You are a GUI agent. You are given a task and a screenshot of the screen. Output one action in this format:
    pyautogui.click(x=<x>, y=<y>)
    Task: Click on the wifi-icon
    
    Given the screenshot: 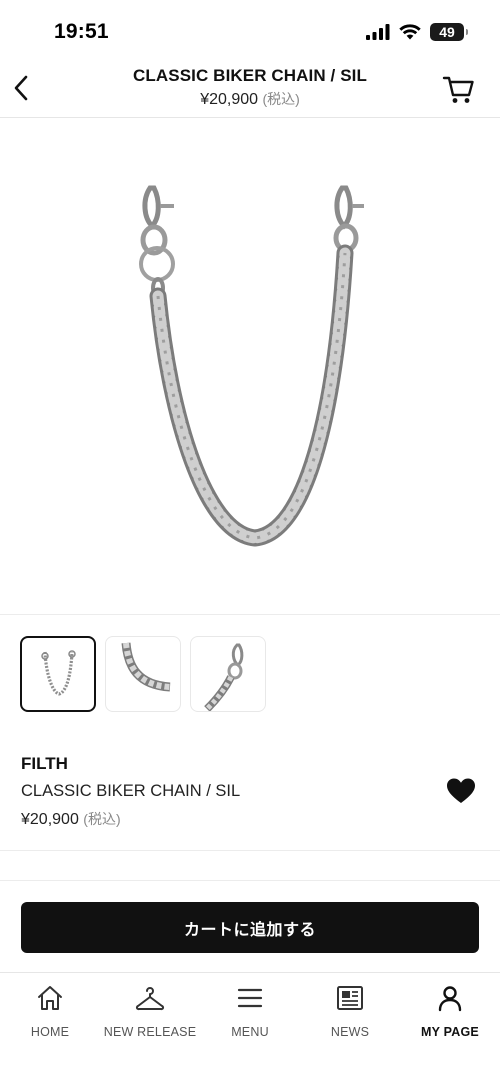 What is the action you would take?
    pyautogui.click(x=410, y=32)
    